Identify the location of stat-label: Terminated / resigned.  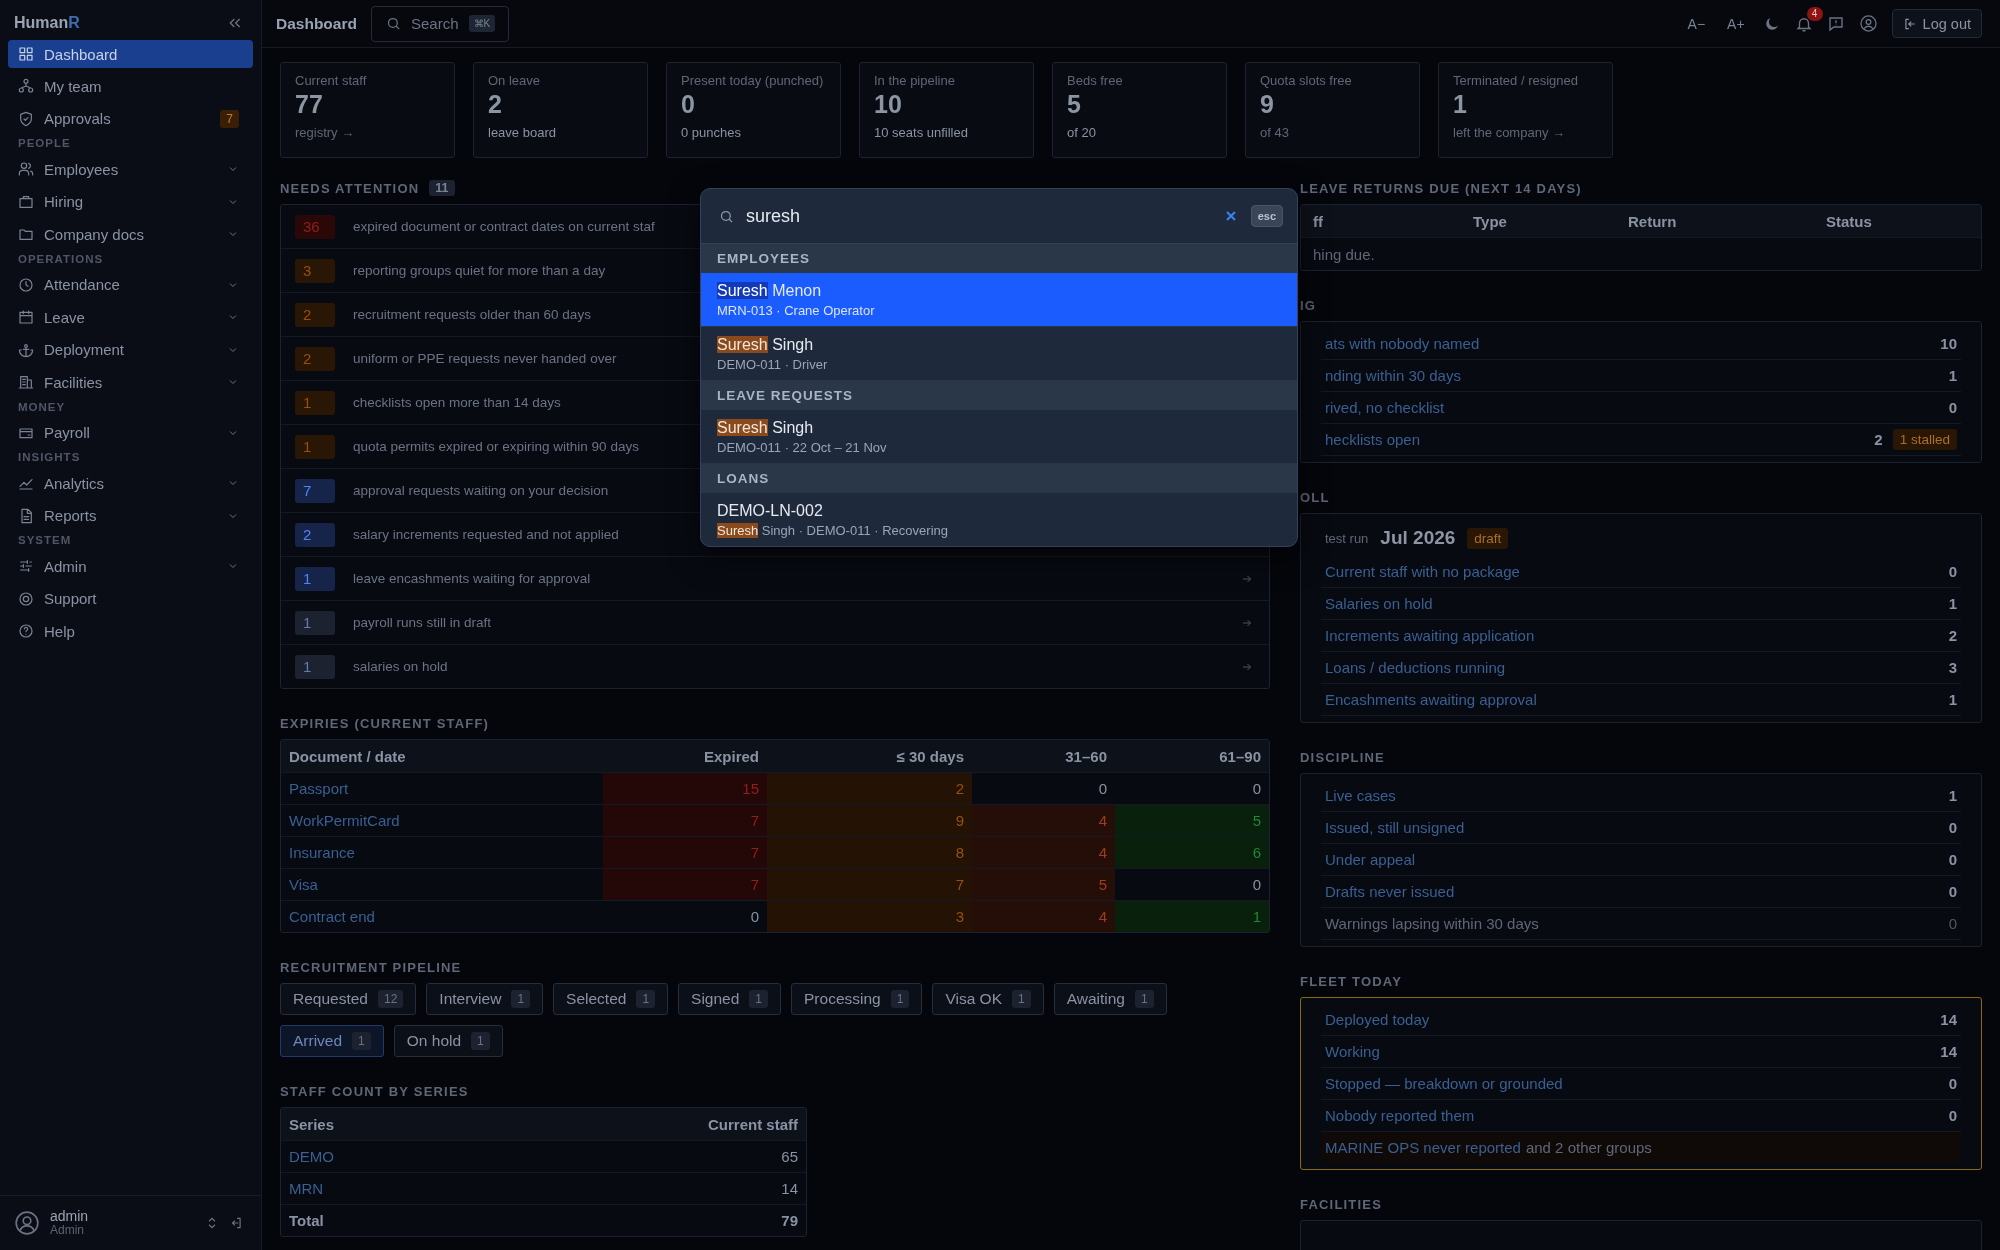
(1516, 80).